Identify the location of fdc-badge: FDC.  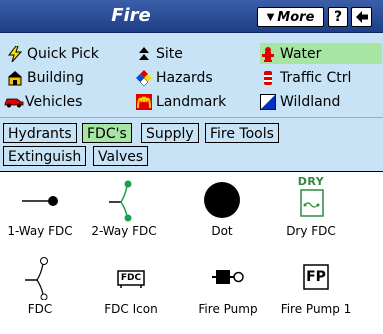
(131, 278).